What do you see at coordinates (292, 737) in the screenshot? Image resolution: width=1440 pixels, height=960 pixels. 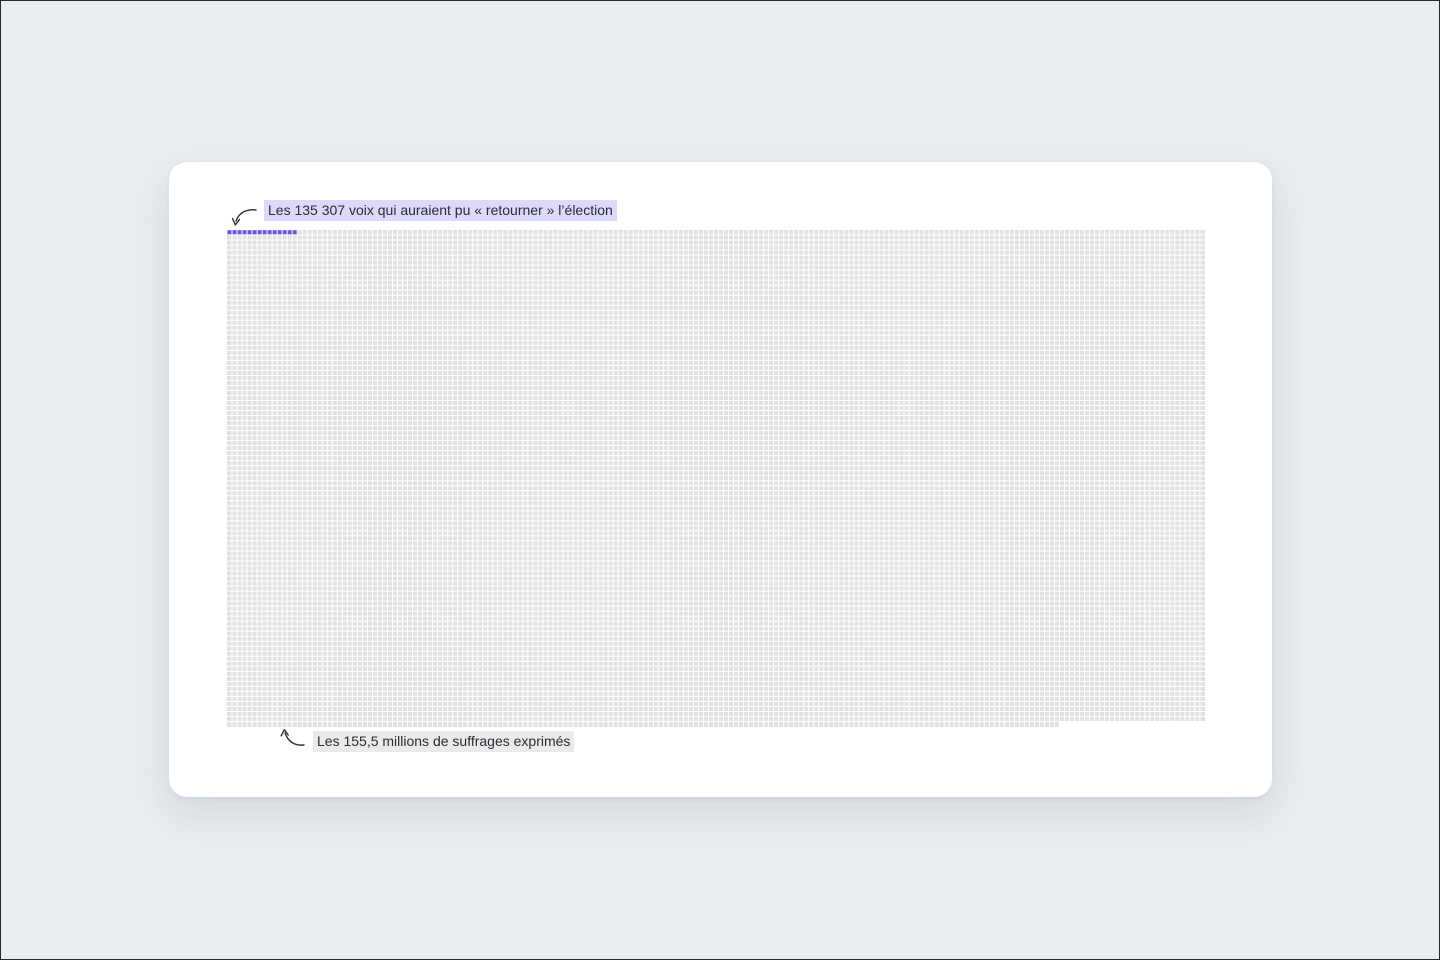 I see `total-arrow-icon` at bounding box center [292, 737].